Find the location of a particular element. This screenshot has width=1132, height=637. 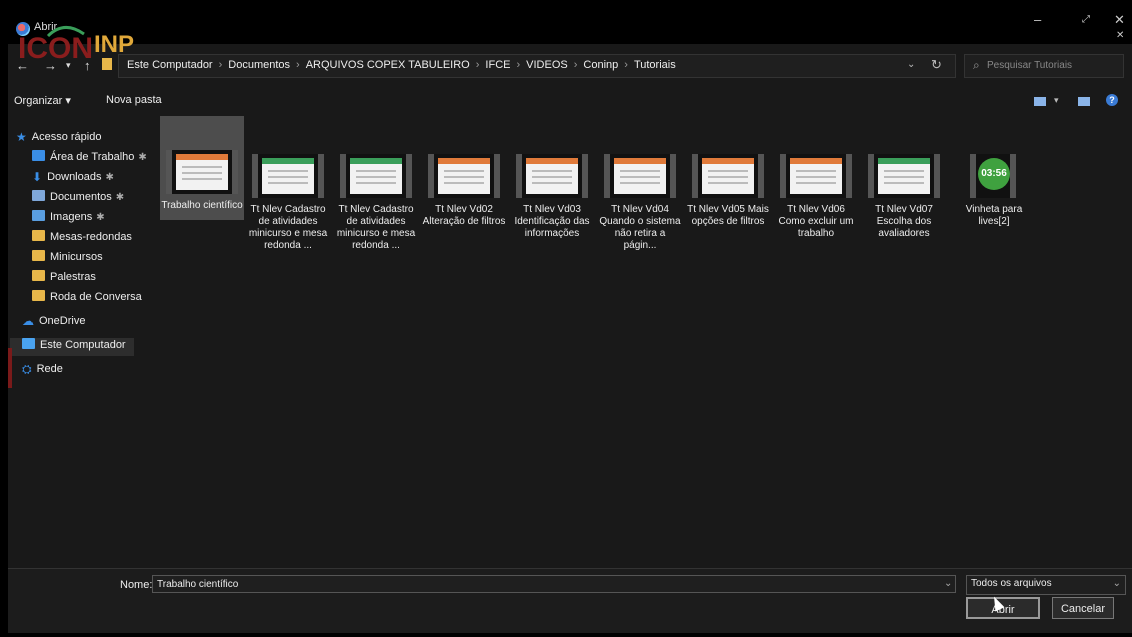

close-icon: ✕ is located at coordinates (1120, 35).